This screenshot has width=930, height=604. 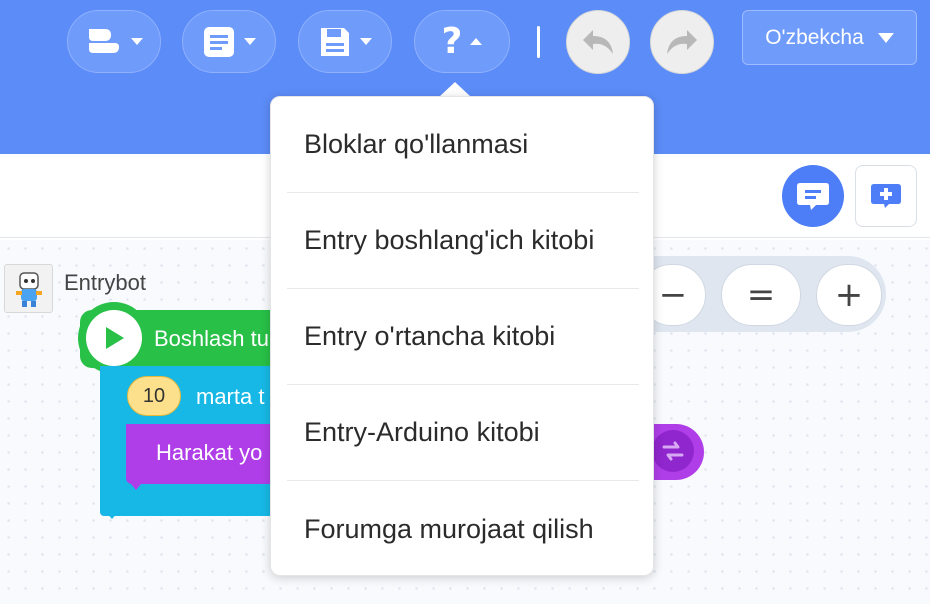 I want to click on repeat-count-input: 10, so click(x=154, y=396).